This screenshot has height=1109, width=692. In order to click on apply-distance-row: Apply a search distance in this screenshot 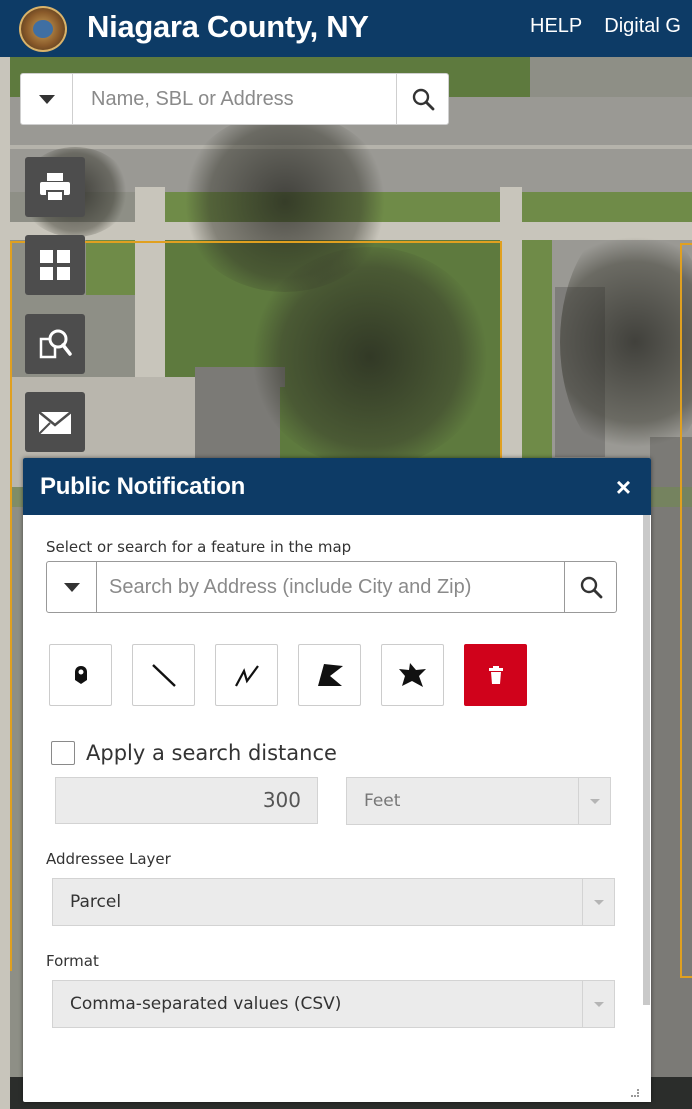, I will do `click(194, 753)`.